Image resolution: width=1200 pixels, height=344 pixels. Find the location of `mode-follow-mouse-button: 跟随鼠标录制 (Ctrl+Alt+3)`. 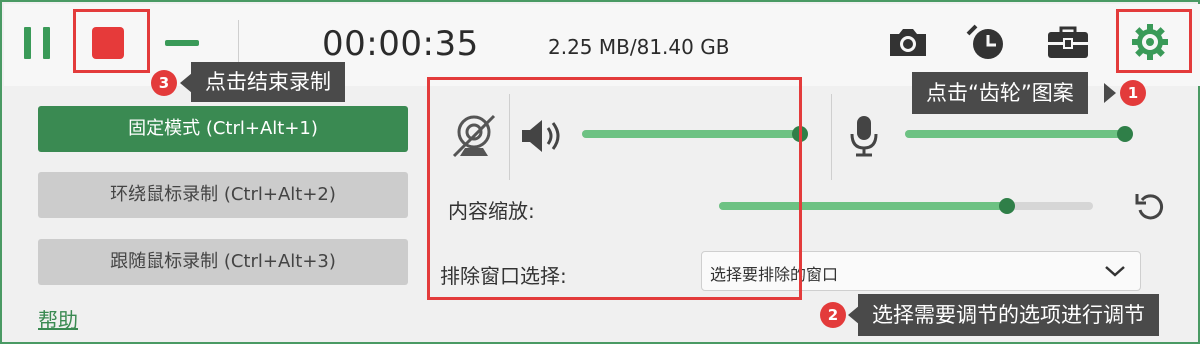

mode-follow-mouse-button: 跟随鼠标录制 (Ctrl+Alt+3) is located at coordinates (223, 262).